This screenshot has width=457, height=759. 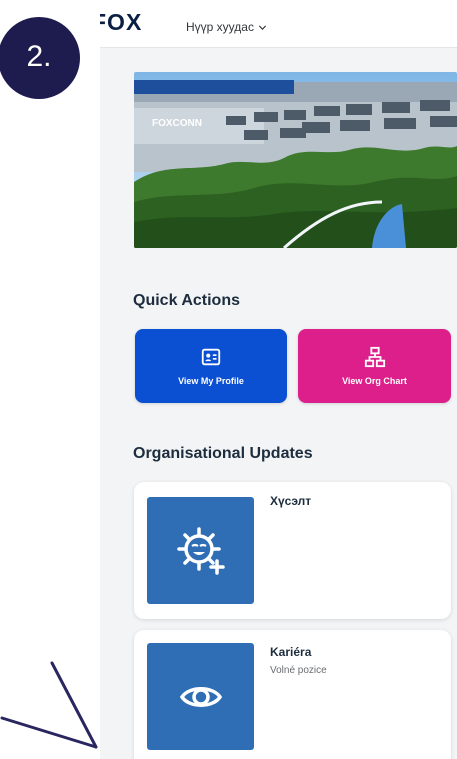 What do you see at coordinates (298, 670) in the screenshot?
I see `update-card-subtitle: Volné pozice` at bounding box center [298, 670].